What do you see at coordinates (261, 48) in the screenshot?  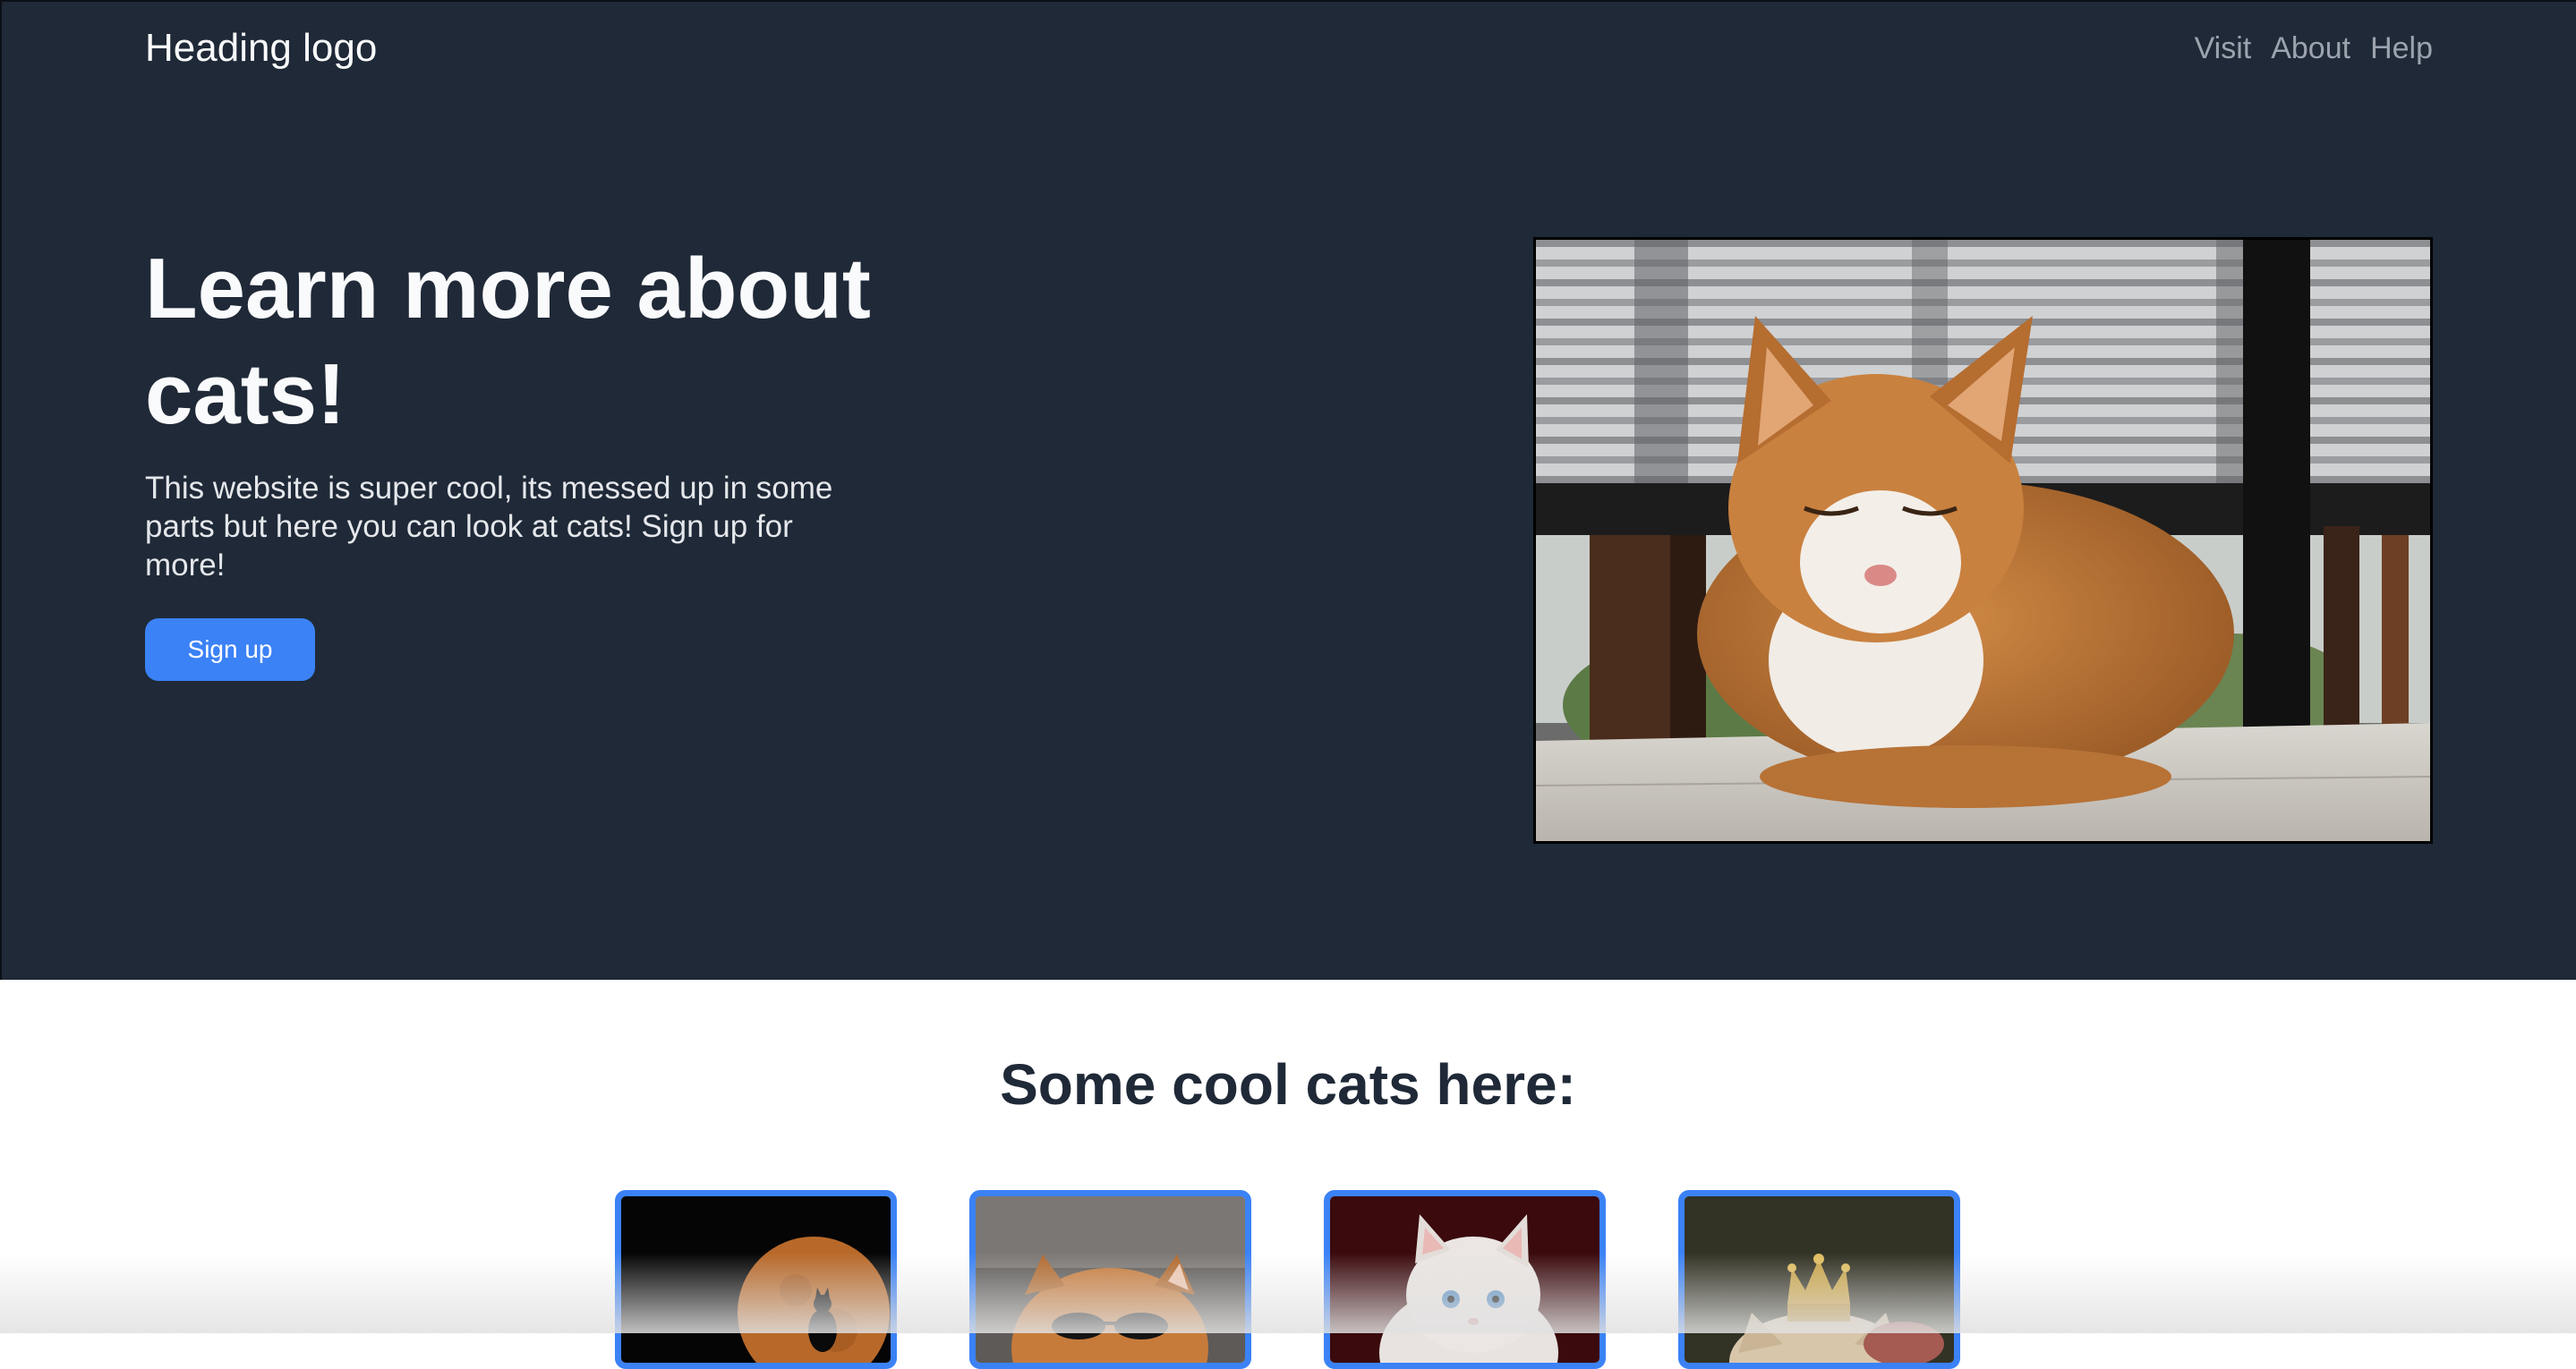 I see `heading-logo: Heading logo` at bounding box center [261, 48].